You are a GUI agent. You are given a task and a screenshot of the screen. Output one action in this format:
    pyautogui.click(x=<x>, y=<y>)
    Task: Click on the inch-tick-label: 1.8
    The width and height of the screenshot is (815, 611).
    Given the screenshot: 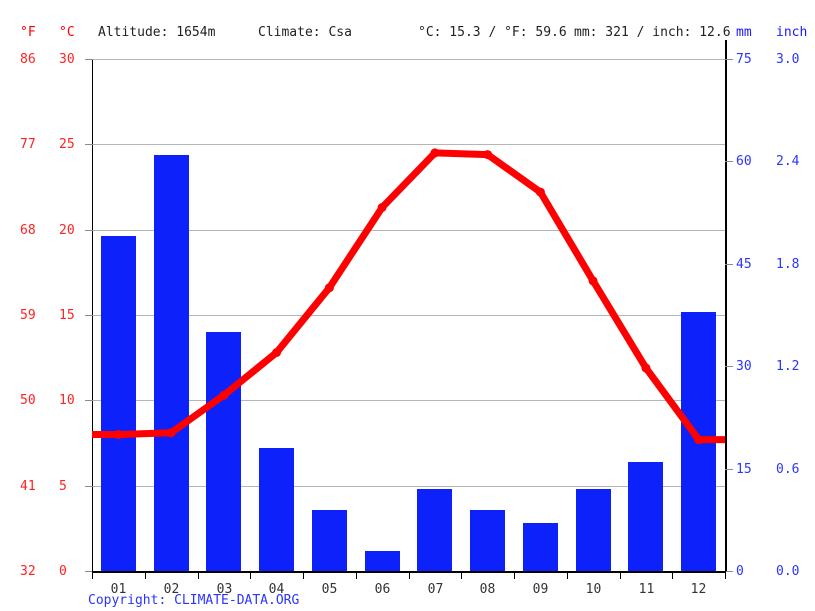 What is the action you would take?
    pyautogui.click(x=788, y=264)
    